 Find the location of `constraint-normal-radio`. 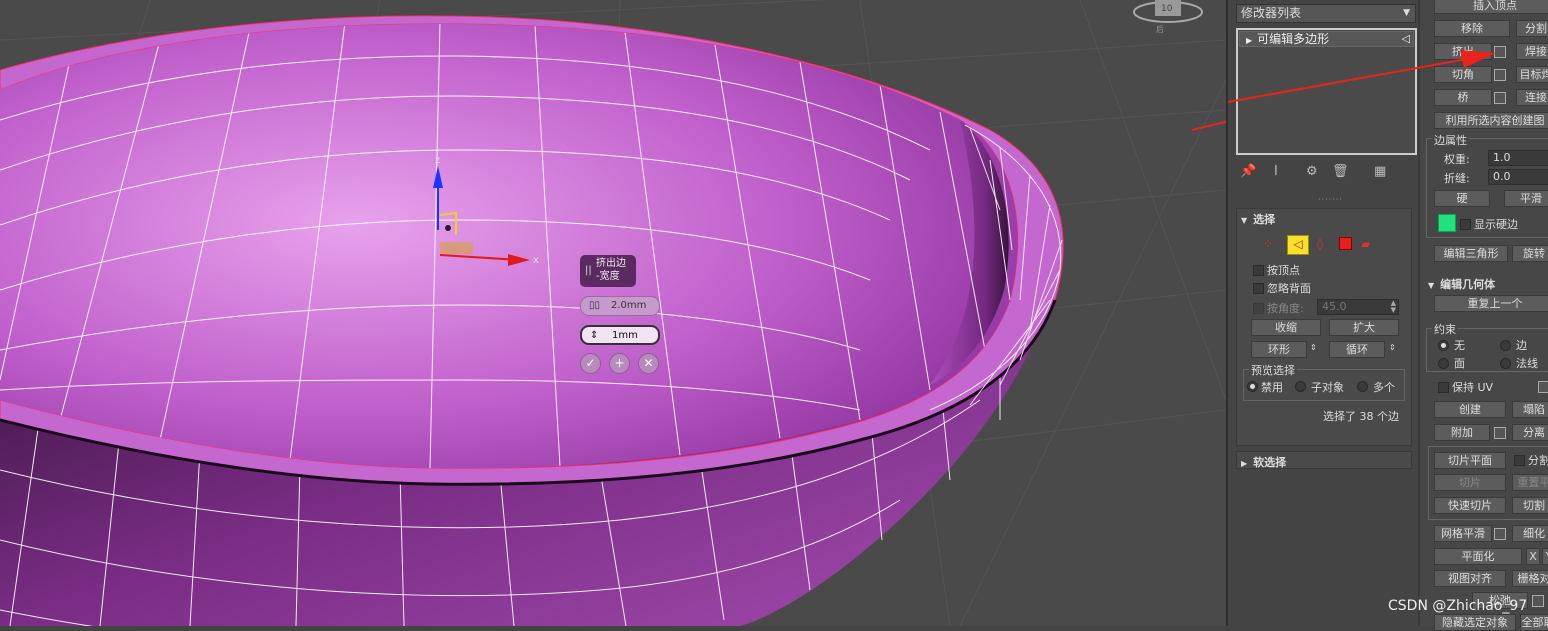

constraint-normal-radio is located at coordinates (1505, 363).